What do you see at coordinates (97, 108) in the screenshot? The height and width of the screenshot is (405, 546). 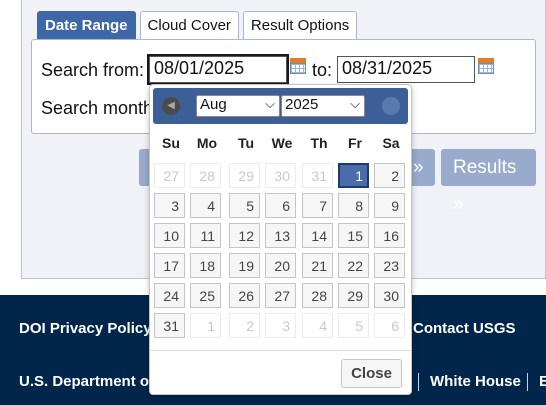 I see `search-months-label: Search month` at bounding box center [97, 108].